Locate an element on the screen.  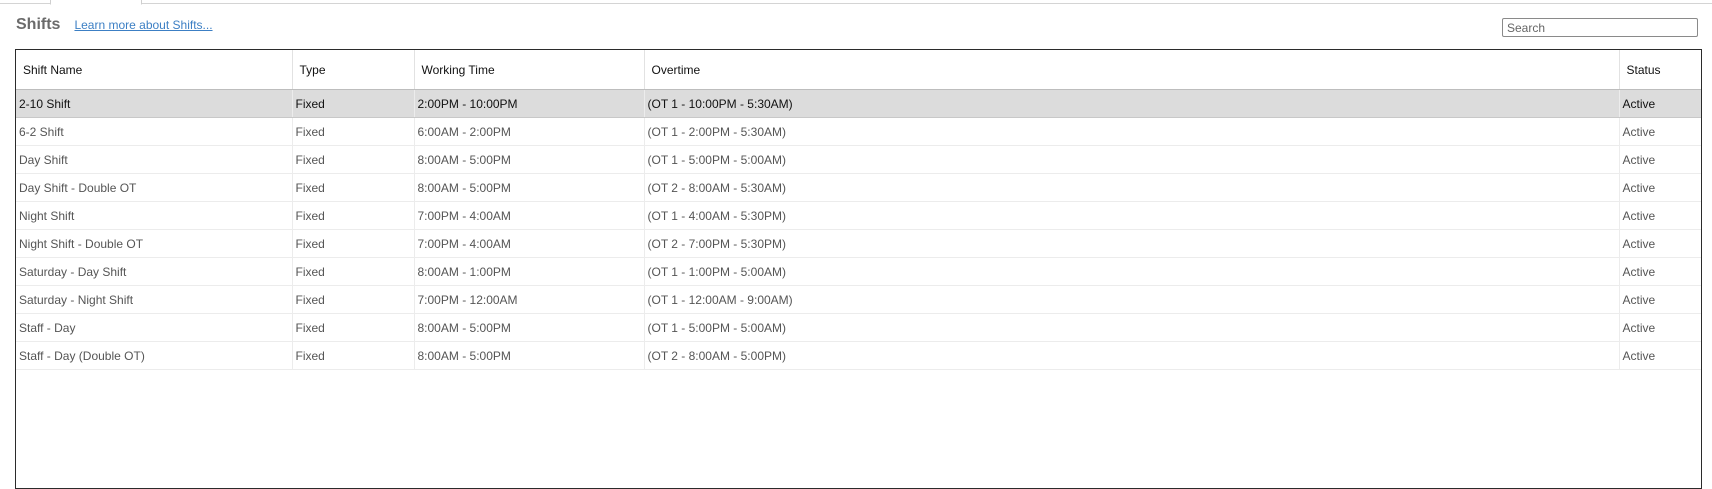
cell-shift-name: Day Shift is located at coordinates (154, 159).